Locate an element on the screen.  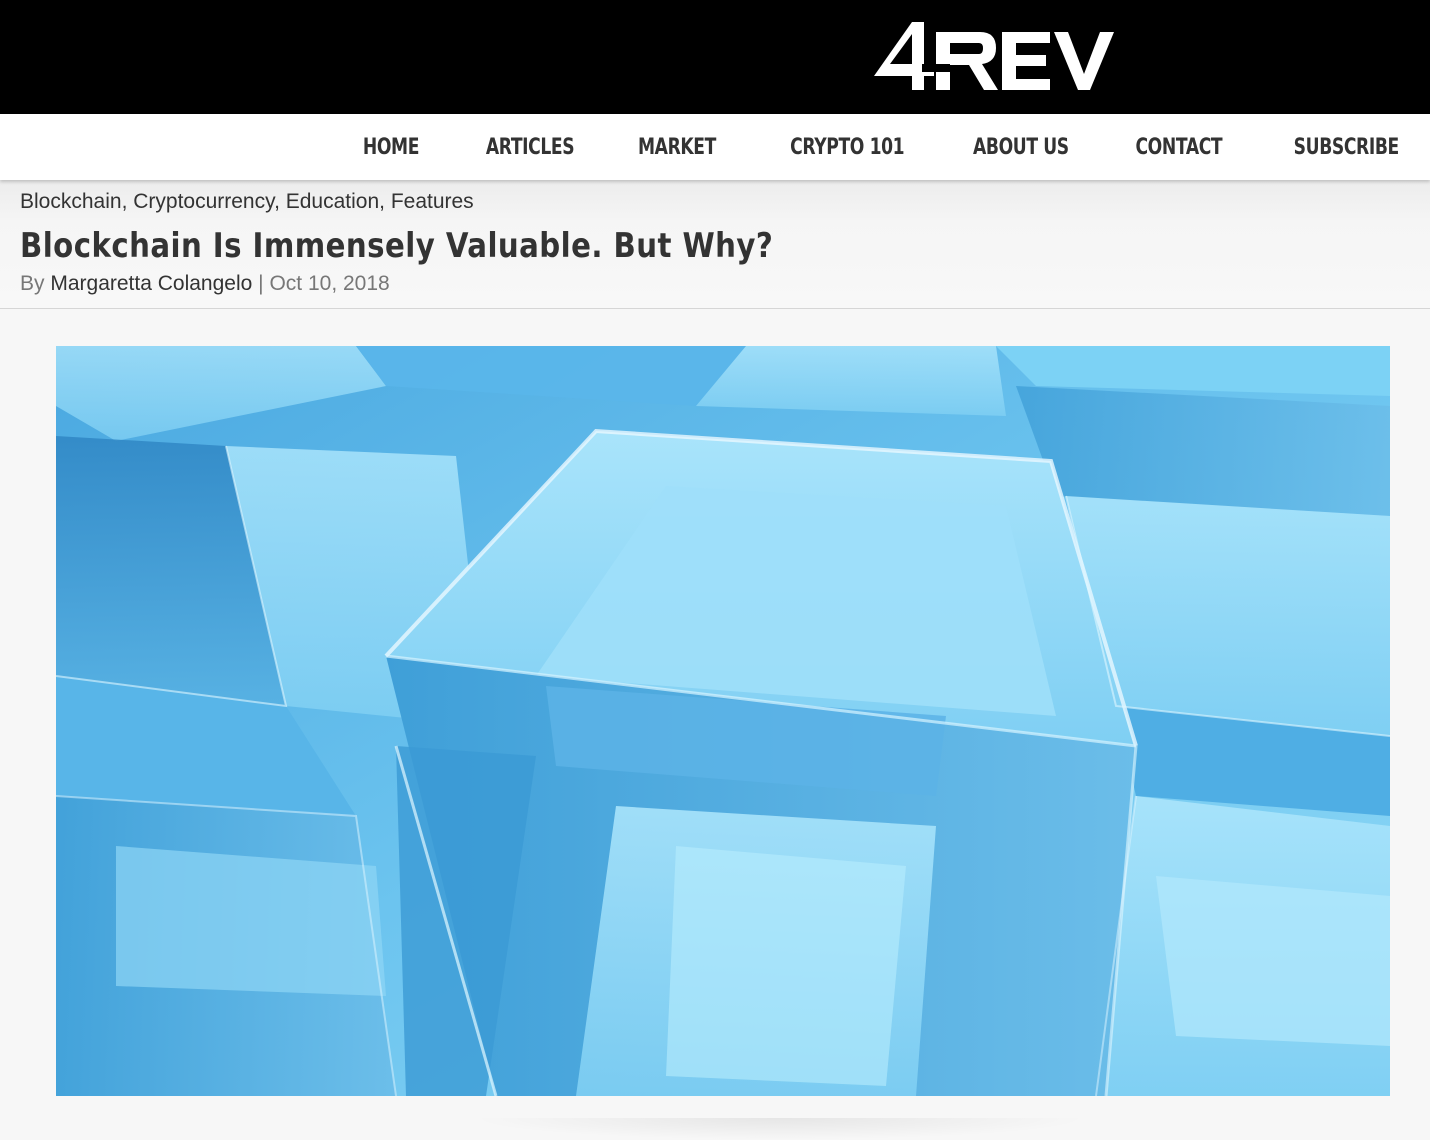
nav-item-contact: CONTACT is located at coordinates (1178, 147).